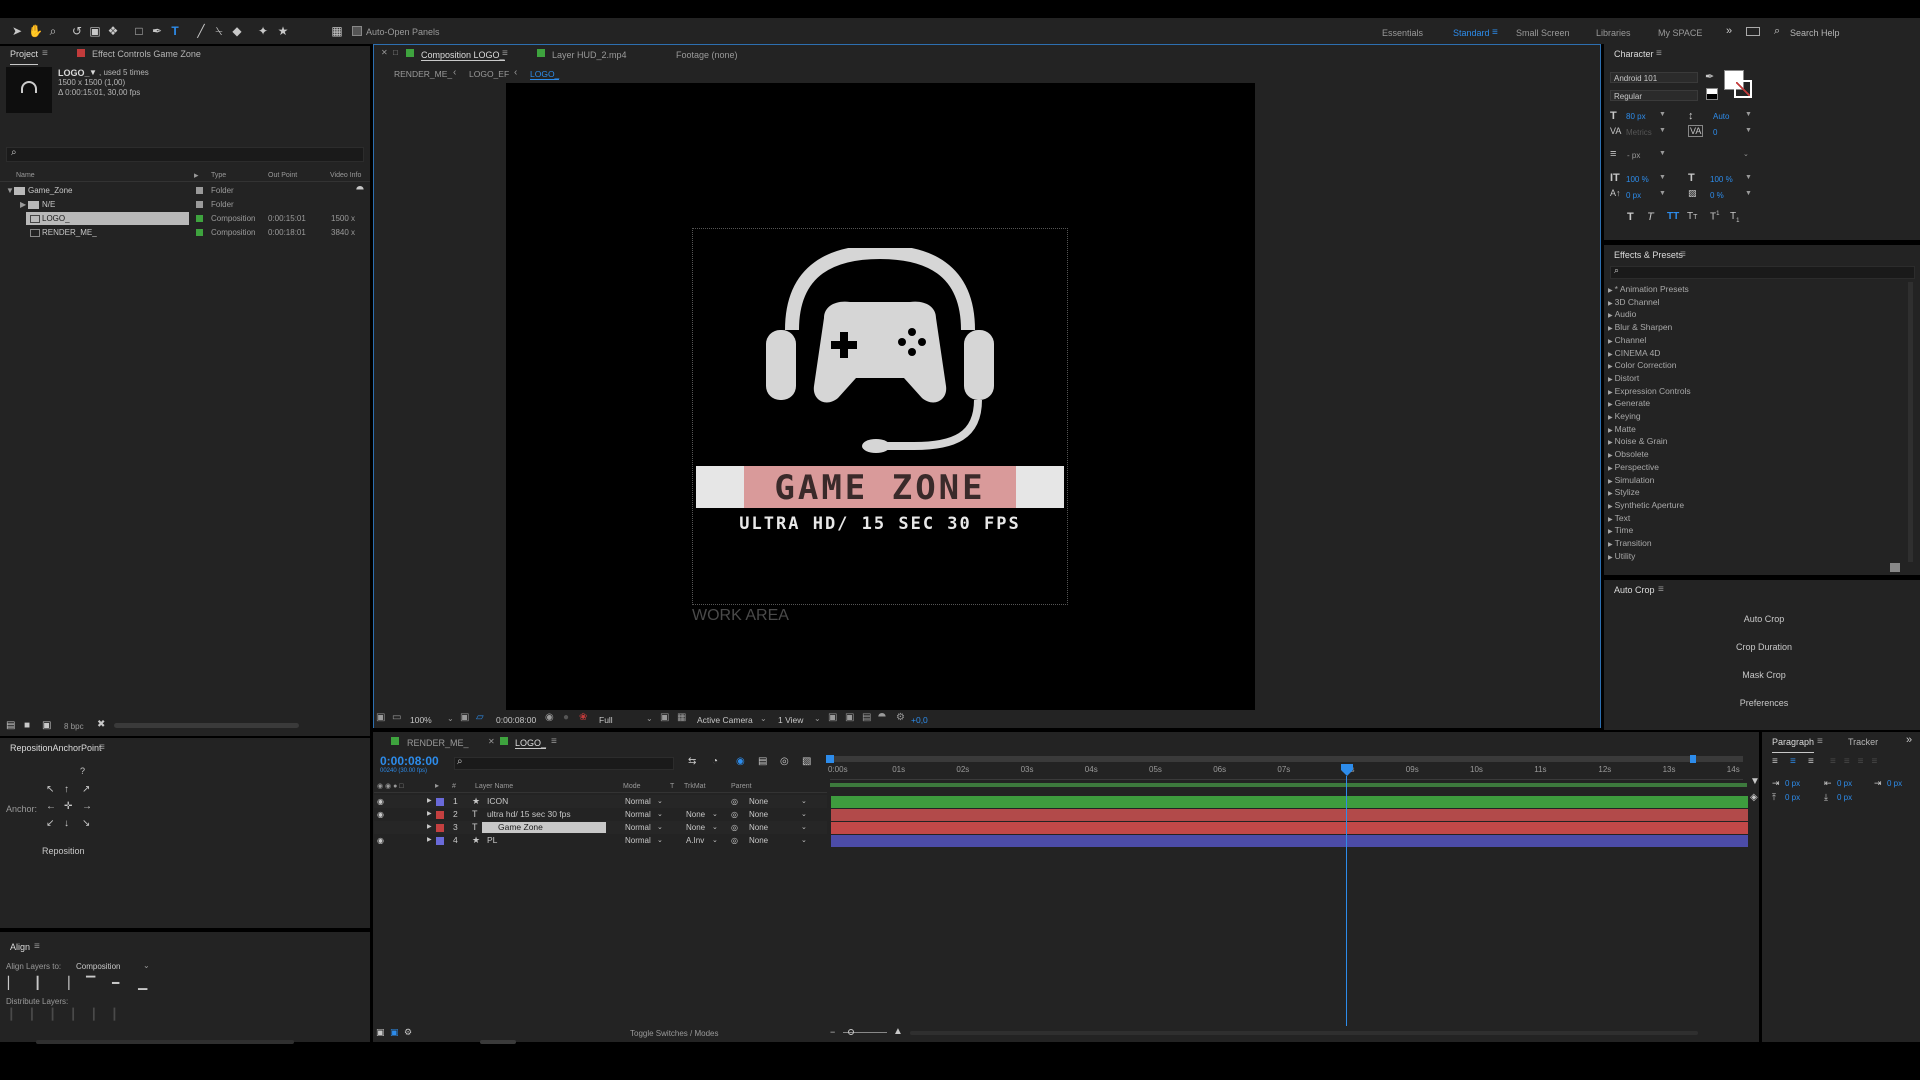 Image resolution: width=1920 pixels, height=1080 pixels. I want to click on horizontal-scale-chevron-icon: ▼, so click(1748, 177).